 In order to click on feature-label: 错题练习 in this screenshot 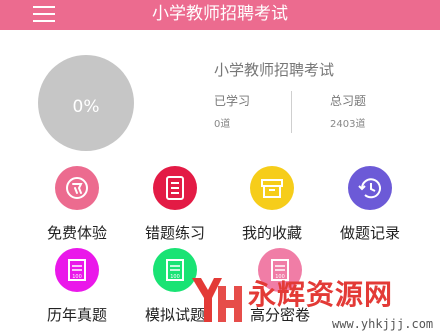, I will do `click(174, 233)`.